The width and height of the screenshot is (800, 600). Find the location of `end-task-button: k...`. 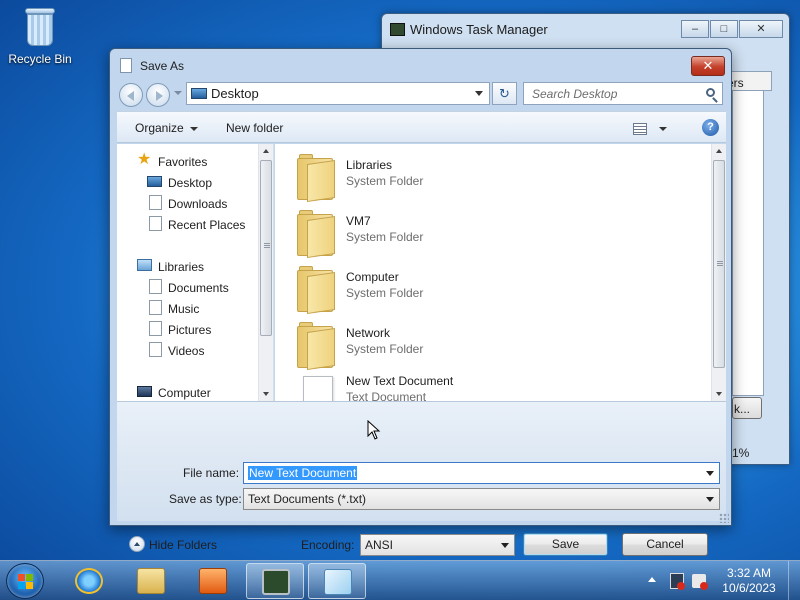

end-task-button: k... is located at coordinates (747, 408).